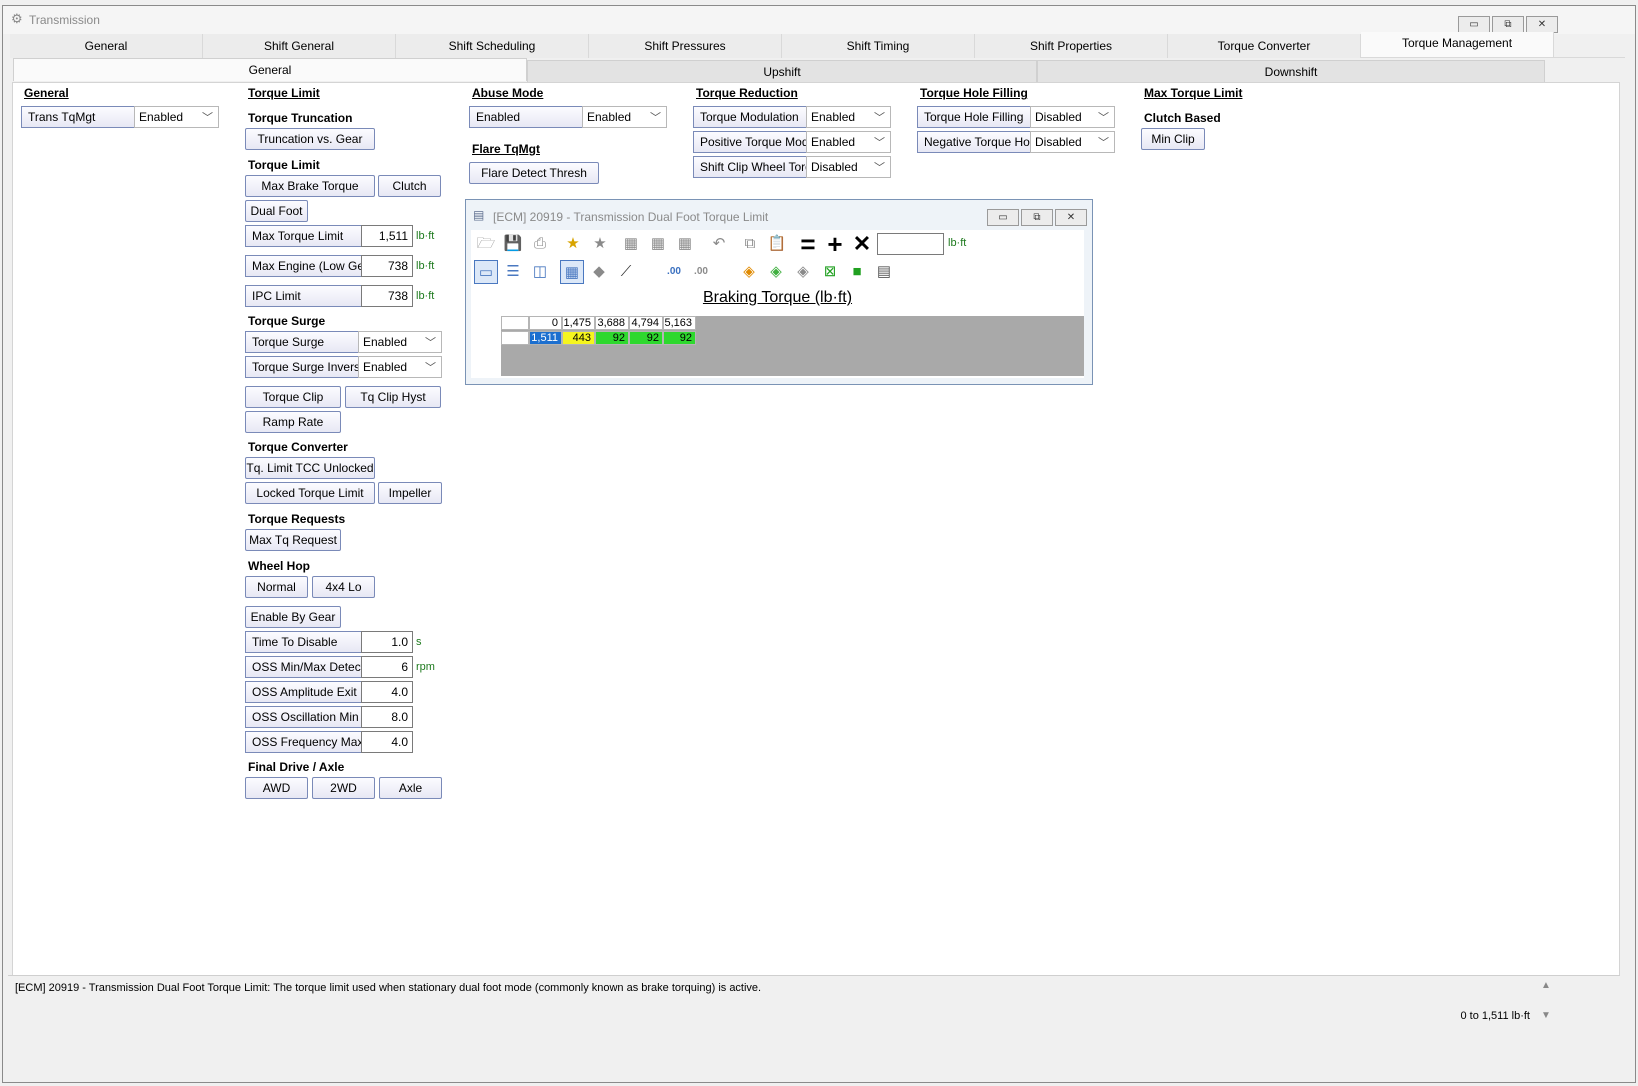  I want to click on clutch-button: Clutch, so click(409, 186).